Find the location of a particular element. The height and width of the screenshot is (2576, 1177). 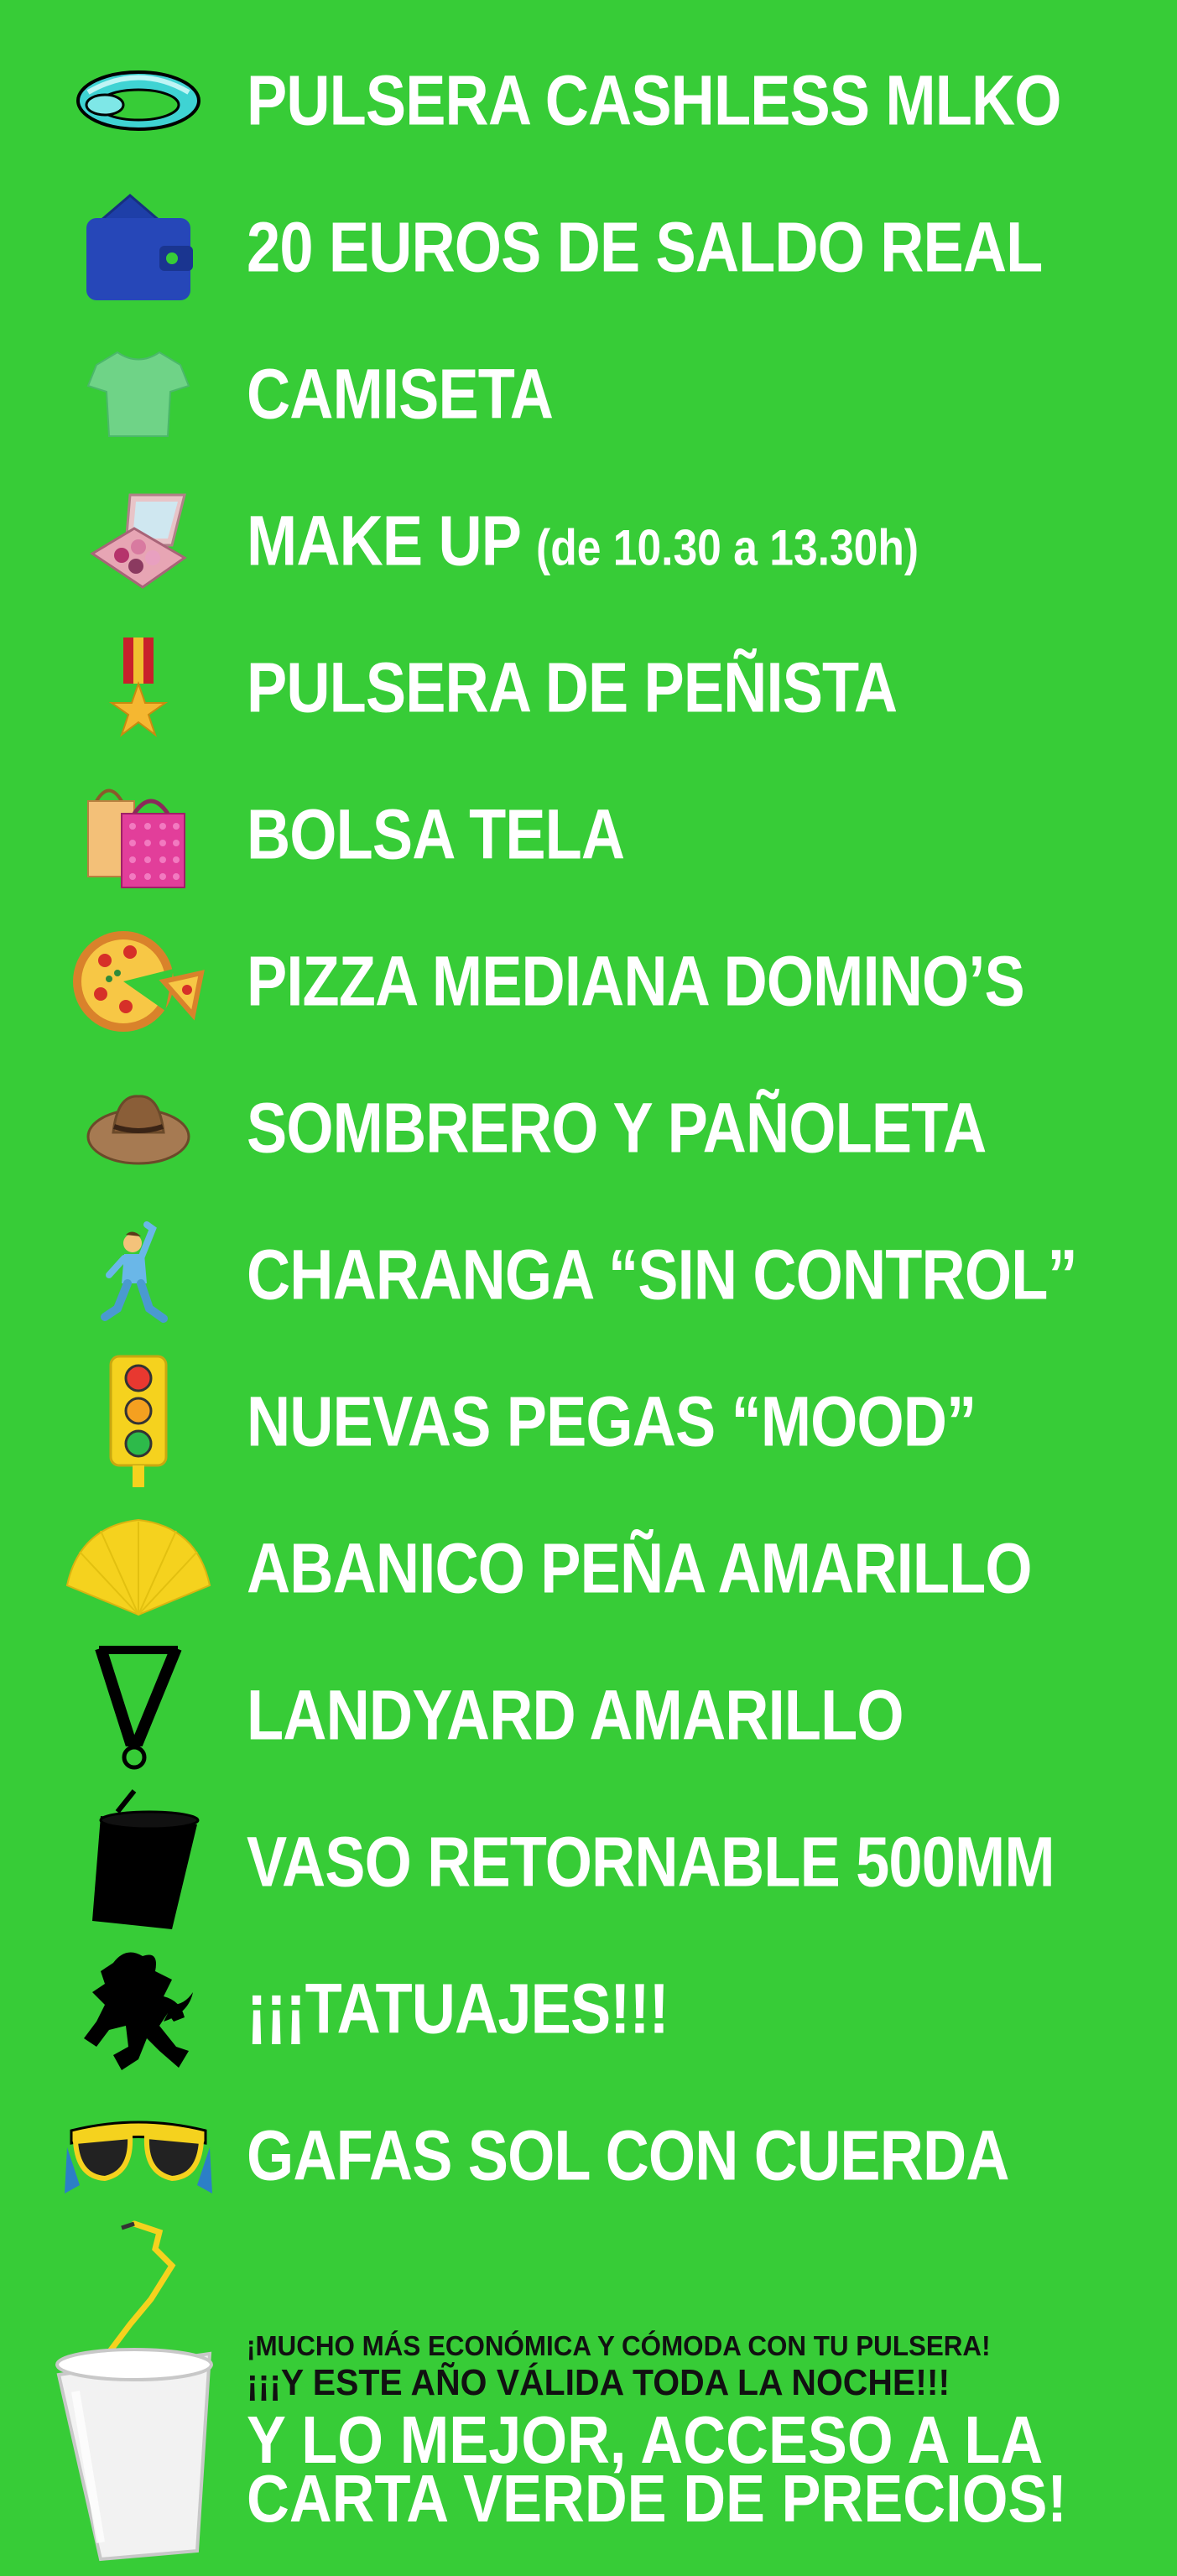

list-item: PIZZA MEDIANA DOMINO’S is located at coordinates (588, 981).